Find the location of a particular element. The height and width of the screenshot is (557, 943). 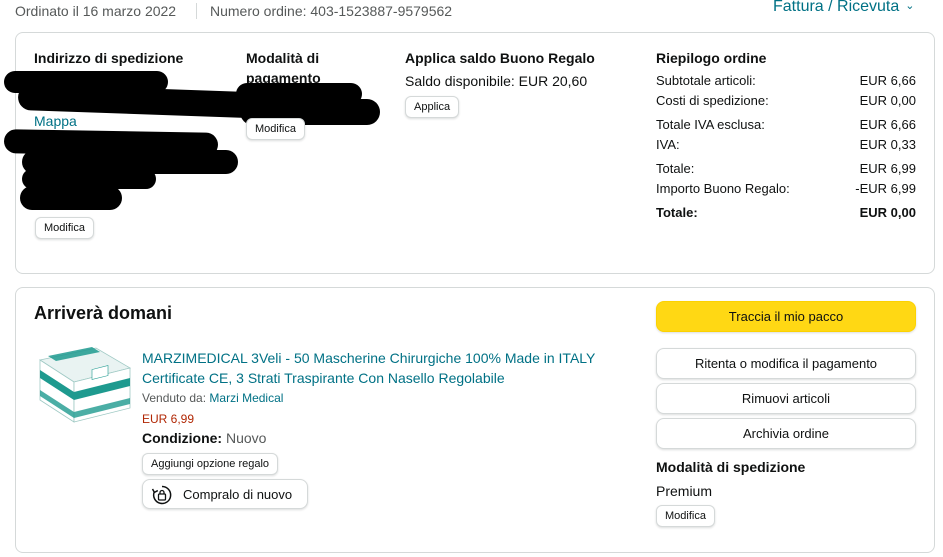

header-divider is located at coordinates (196, 11).